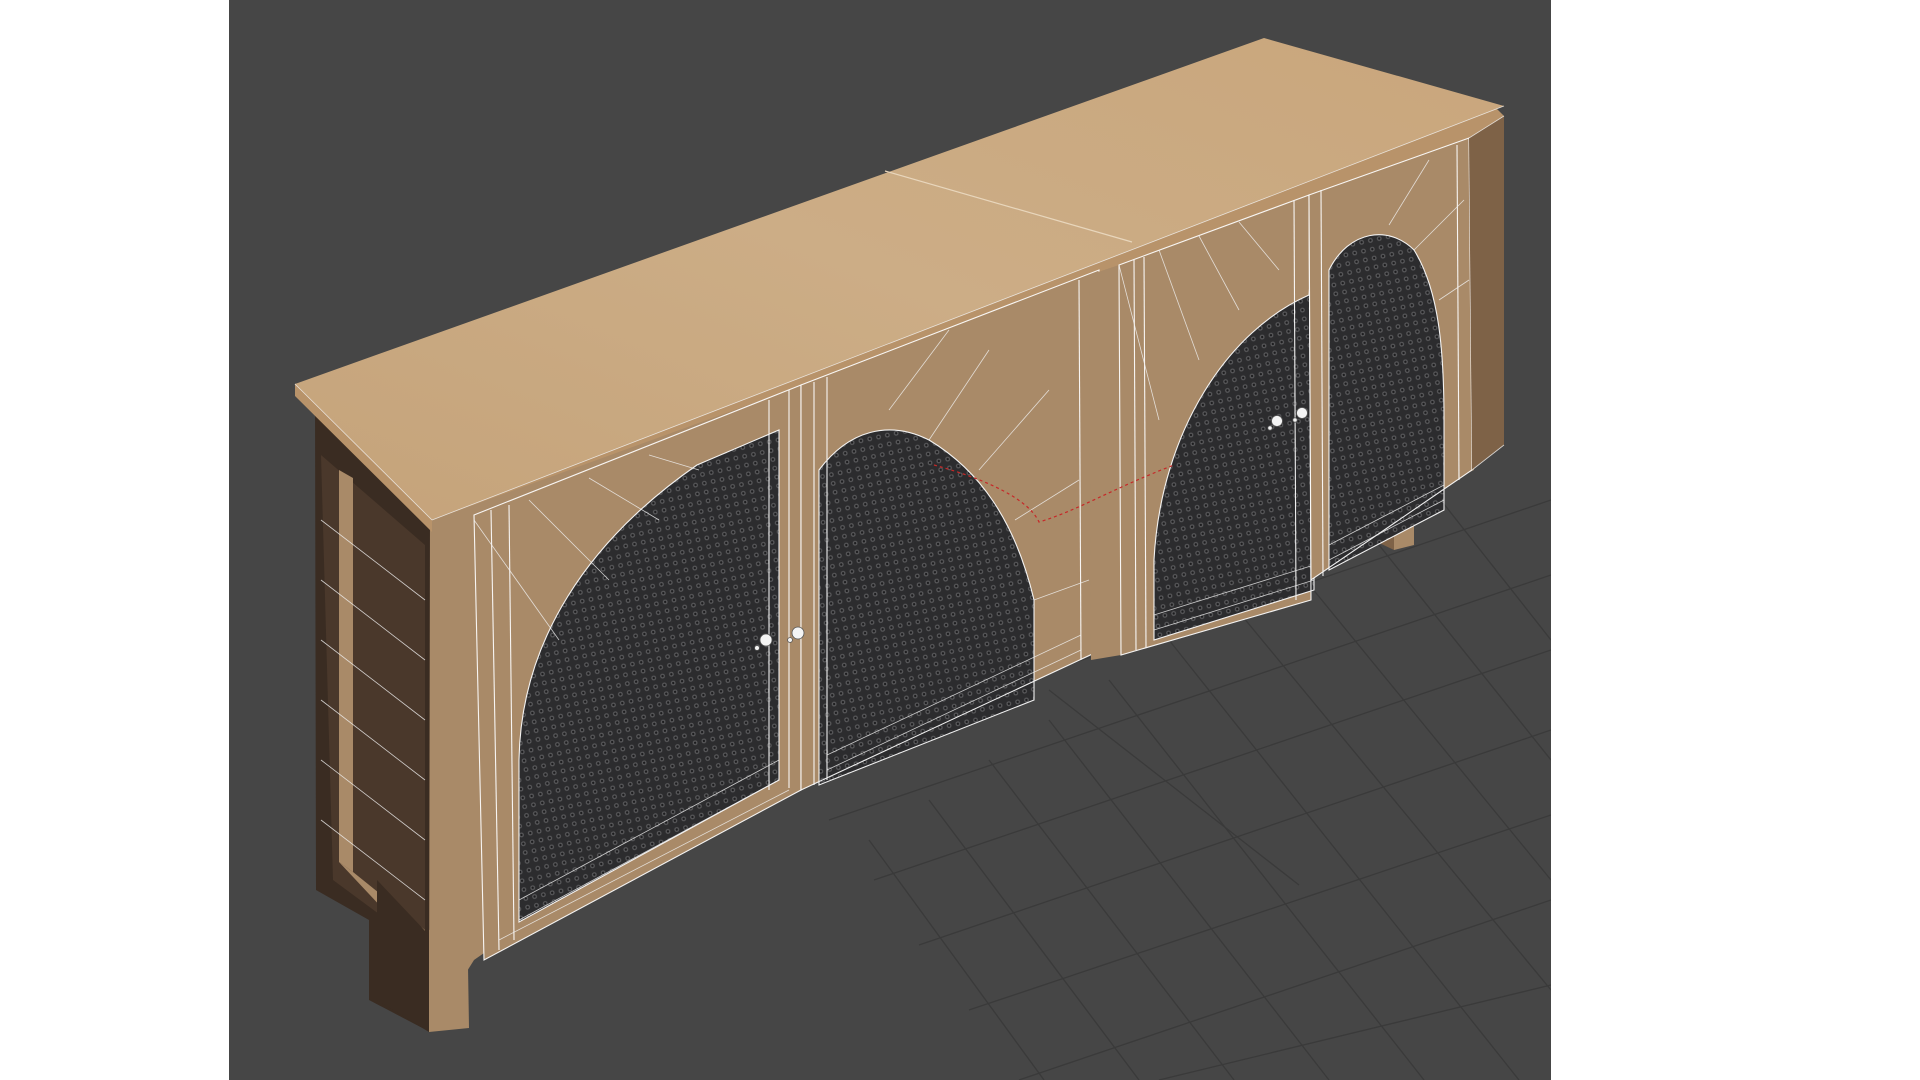 This screenshot has height=1080, width=1920. I want to click on door-4-mesh-panel, so click(1386, 402).